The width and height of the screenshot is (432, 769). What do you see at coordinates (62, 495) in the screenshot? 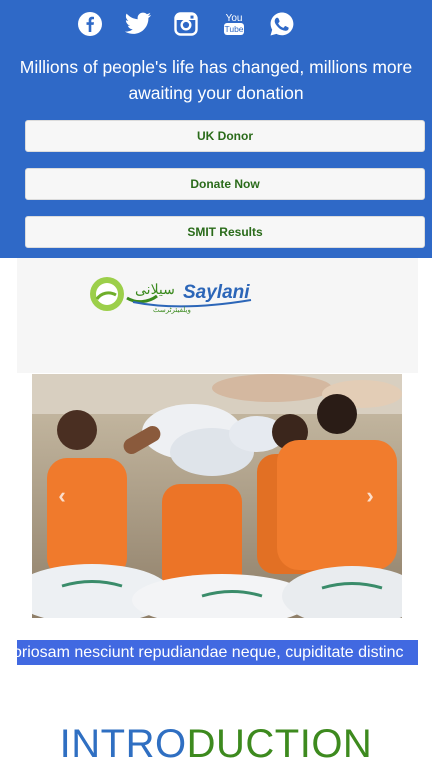
I see `carousel-prev-button: ‹` at bounding box center [62, 495].